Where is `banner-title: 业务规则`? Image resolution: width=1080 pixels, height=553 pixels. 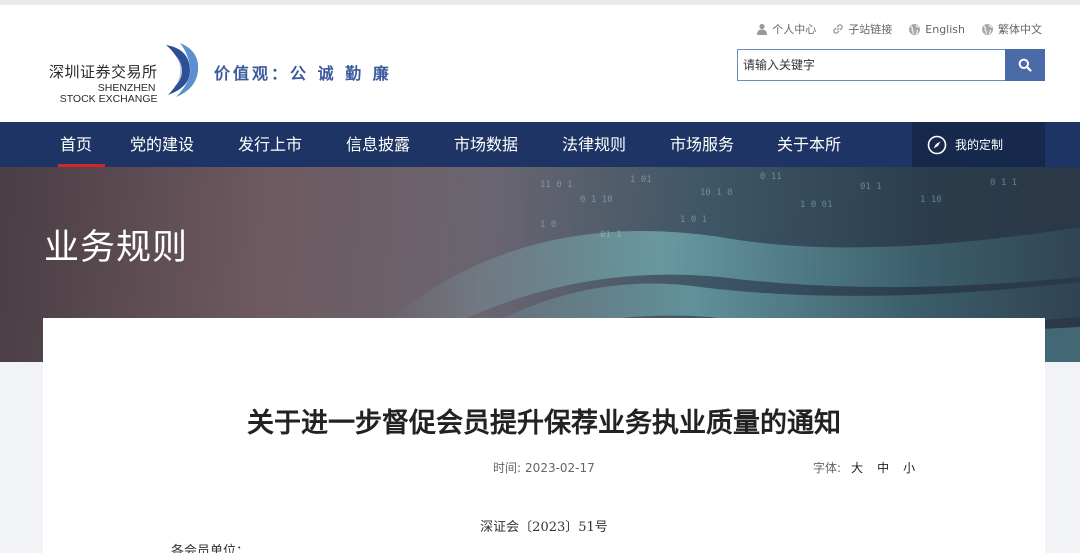 banner-title: 业务规则 is located at coordinates (116, 248).